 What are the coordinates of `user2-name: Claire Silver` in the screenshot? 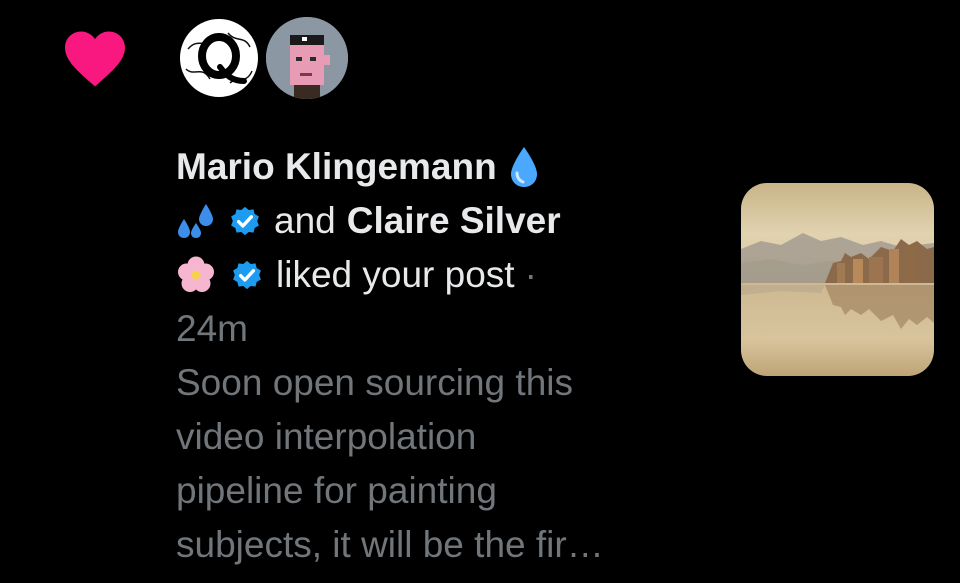 It's located at (454, 221).